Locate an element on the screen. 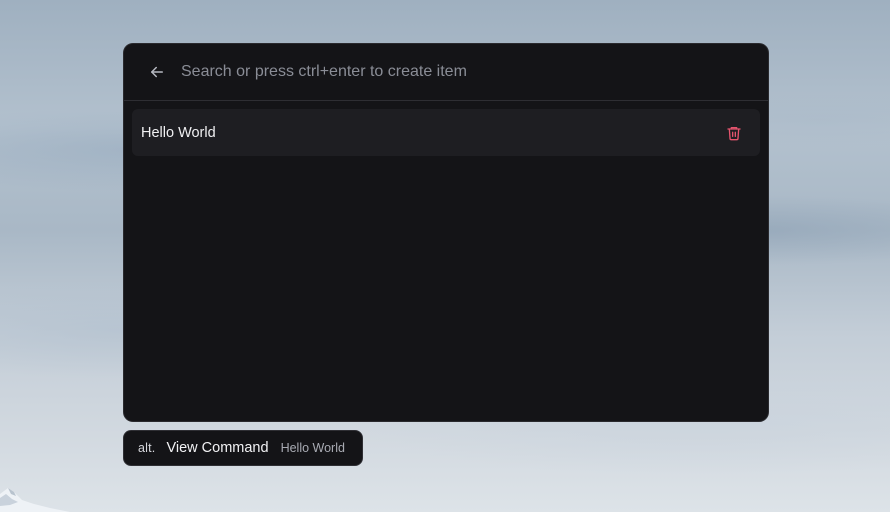 Image resolution: width=890 pixels, height=512 pixels. results-list: Hello World is located at coordinates (446, 132).